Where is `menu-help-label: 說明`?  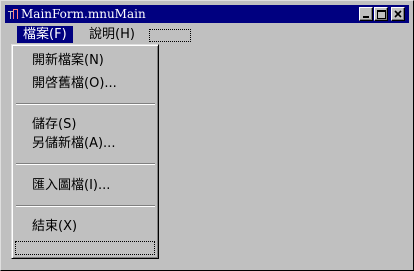 menu-help-label: 說明 is located at coordinates (102, 34).